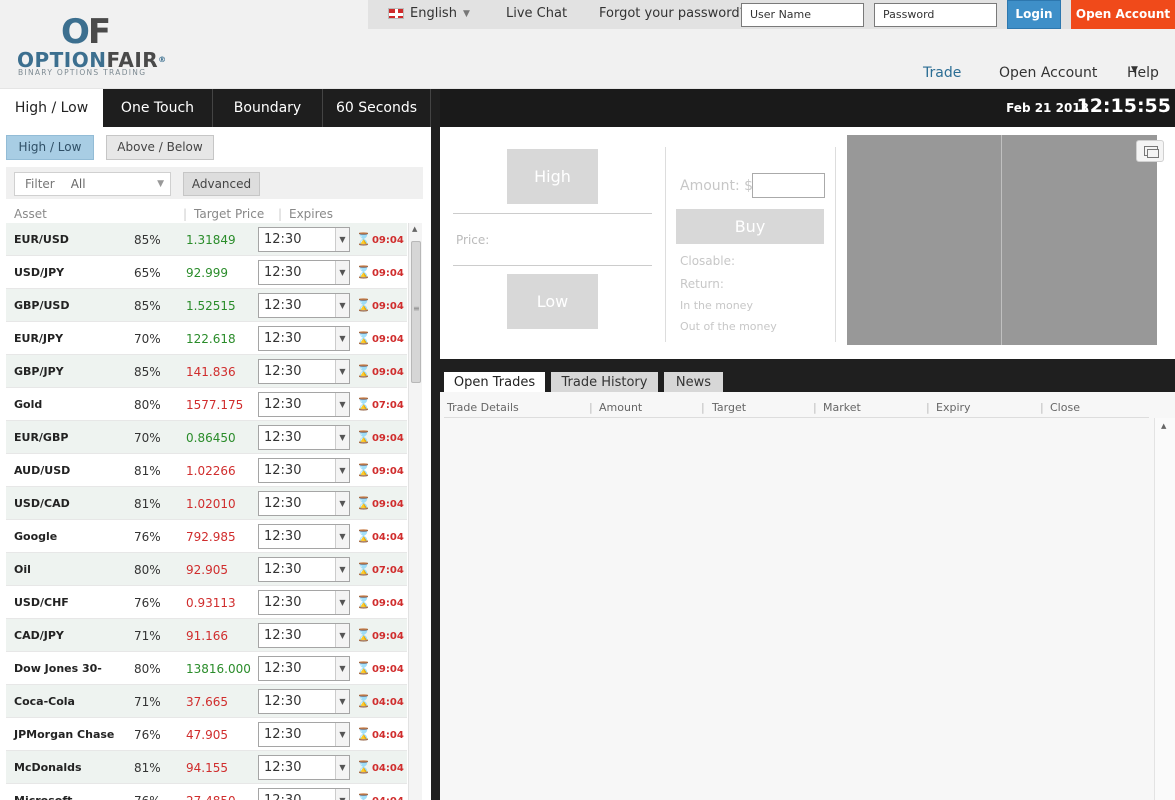  Describe the element at coordinates (416, 312) in the screenshot. I see `scroll-thumb: ≡` at that location.